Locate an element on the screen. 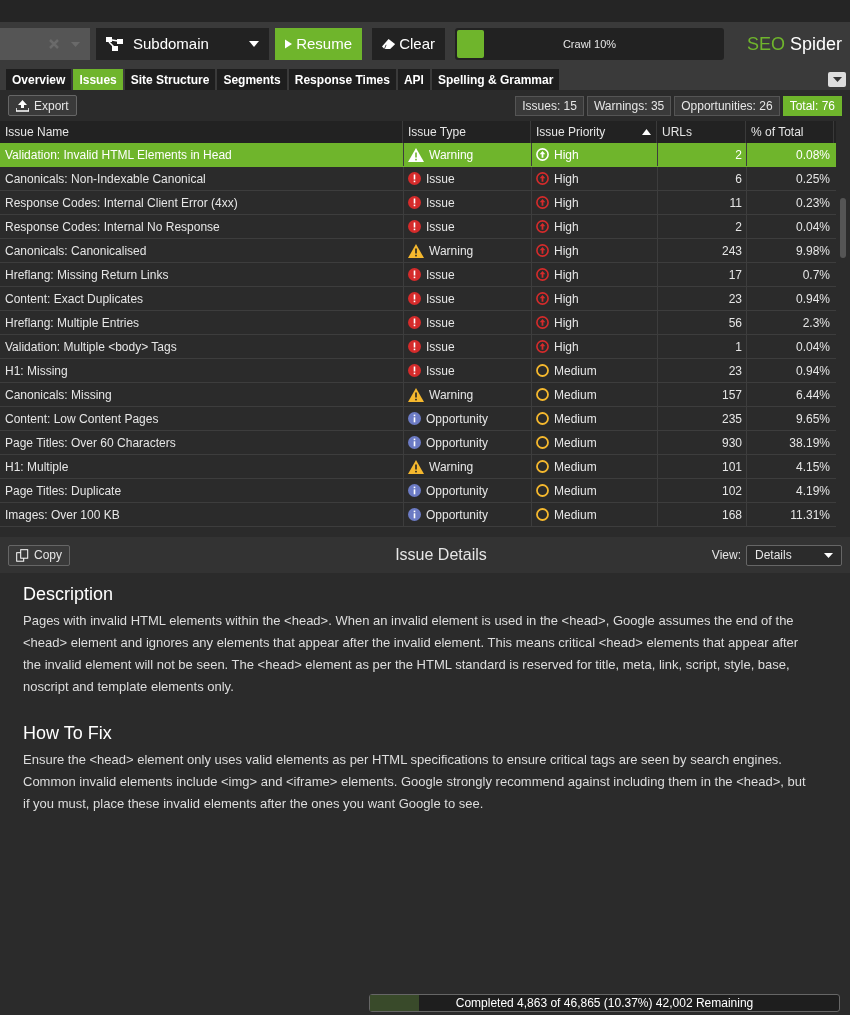  table-cell-text: 11 is located at coordinates (735, 203).